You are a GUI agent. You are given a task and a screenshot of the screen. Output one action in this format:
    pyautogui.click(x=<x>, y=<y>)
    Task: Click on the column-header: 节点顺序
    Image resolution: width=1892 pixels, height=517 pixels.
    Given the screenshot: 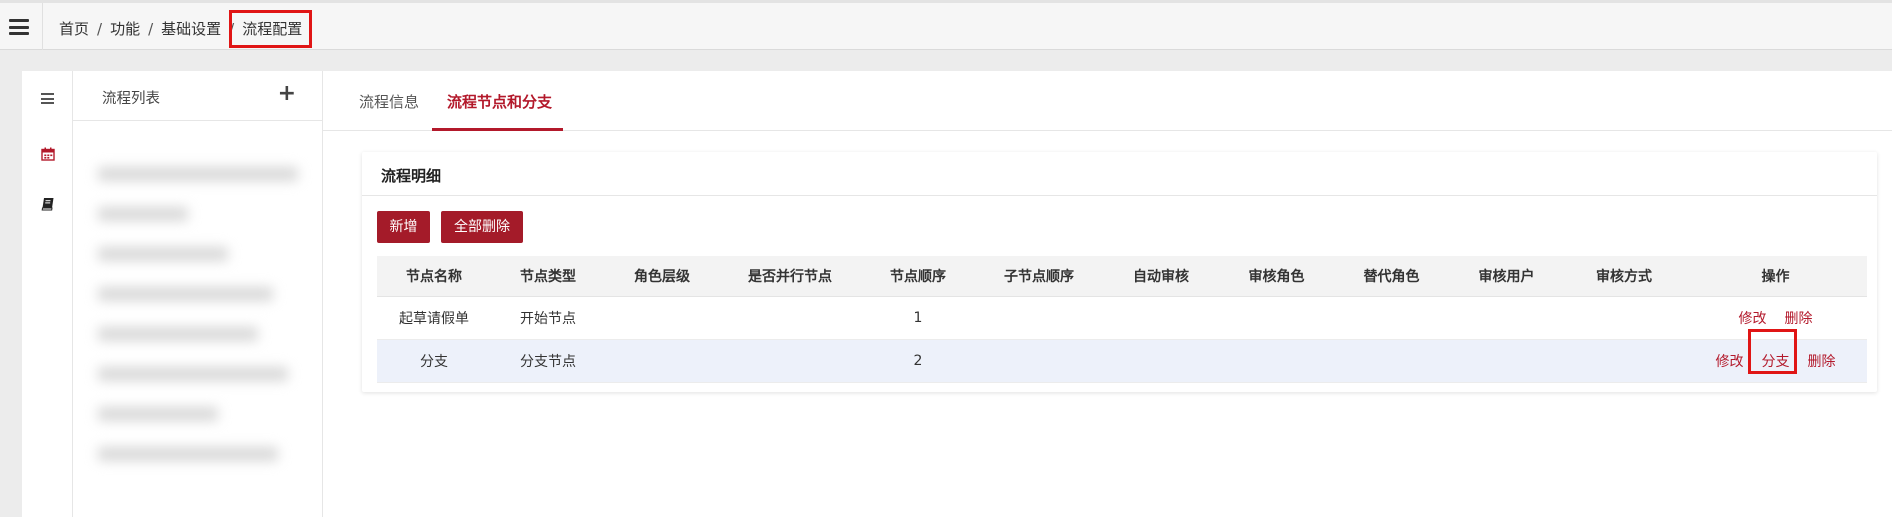 What is the action you would take?
    pyautogui.click(x=918, y=276)
    